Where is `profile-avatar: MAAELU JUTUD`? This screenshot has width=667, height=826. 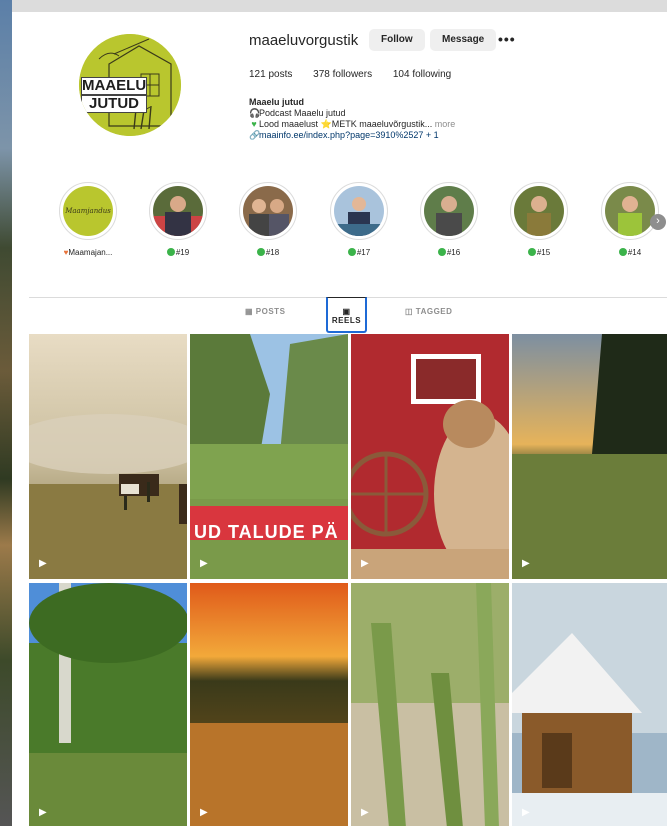 profile-avatar: MAAELU JUTUD is located at coordinates (130, 85).